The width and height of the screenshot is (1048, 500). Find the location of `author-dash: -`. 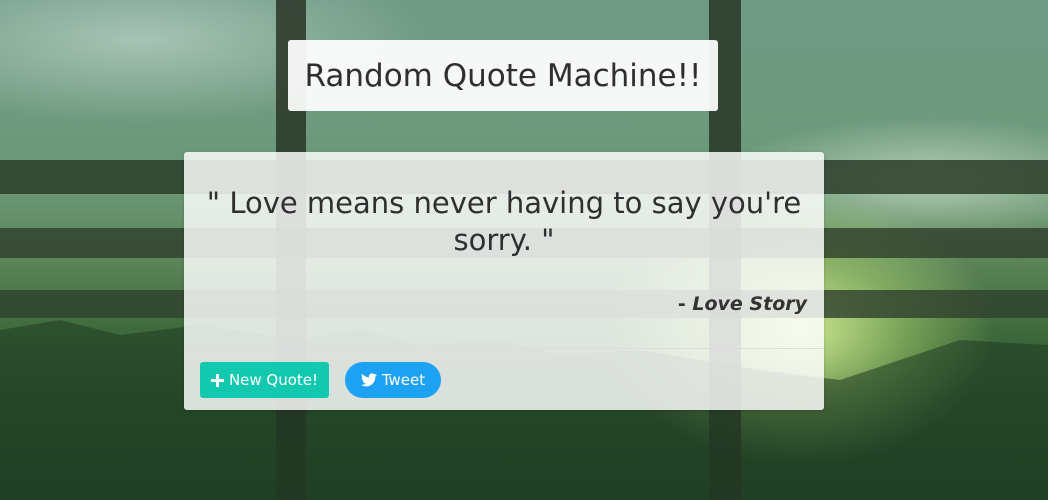

author-dash: - is located at coordinates (685, 304).